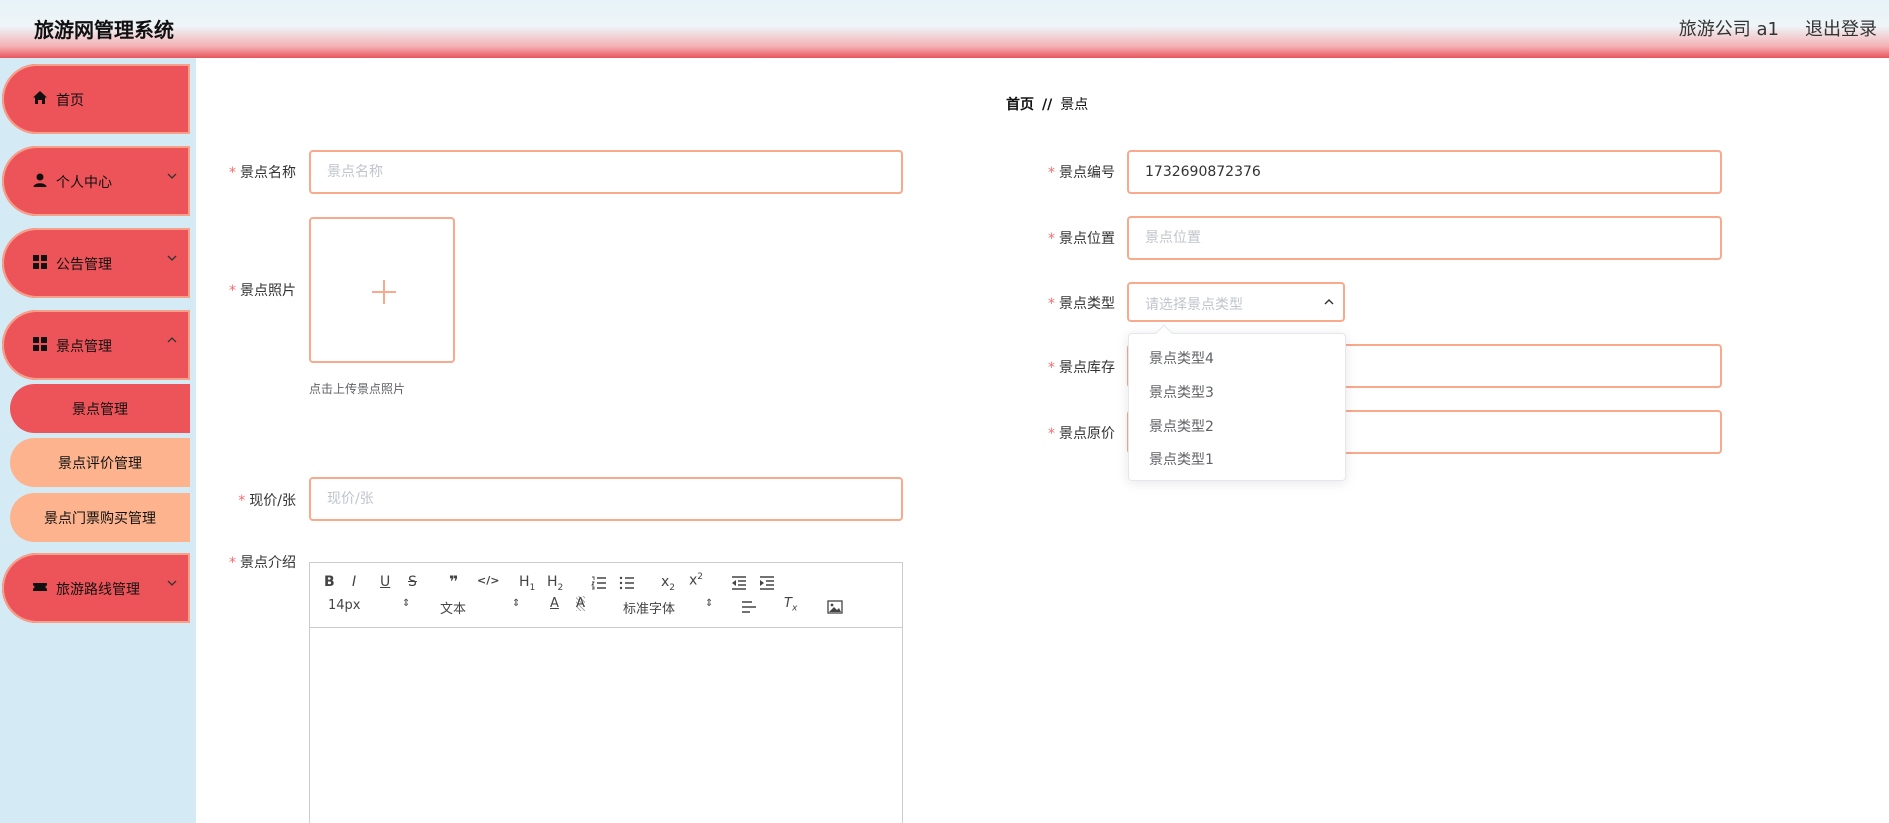 This screenshot has height=823, width=1889. Describe the element at coordinates (1181, 426) in the screenshot. I see `type-option: 景点类型2` at that location.